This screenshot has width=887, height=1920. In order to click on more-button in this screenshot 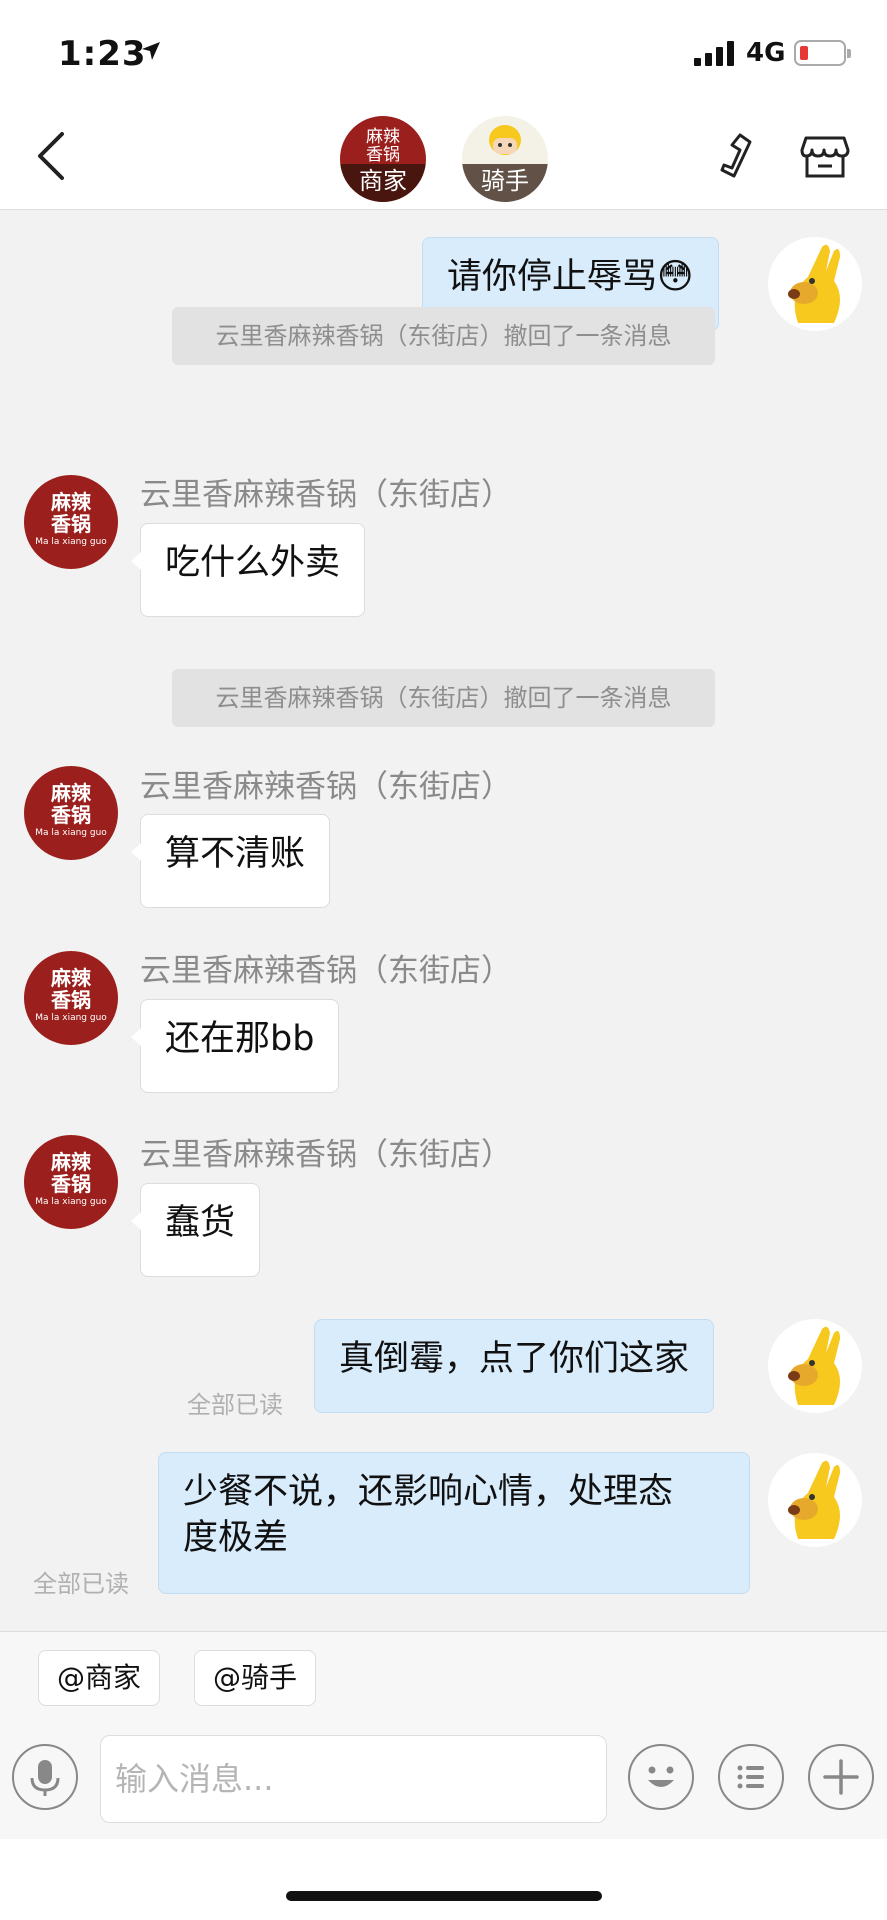, I will do `click(841, 1777)`.